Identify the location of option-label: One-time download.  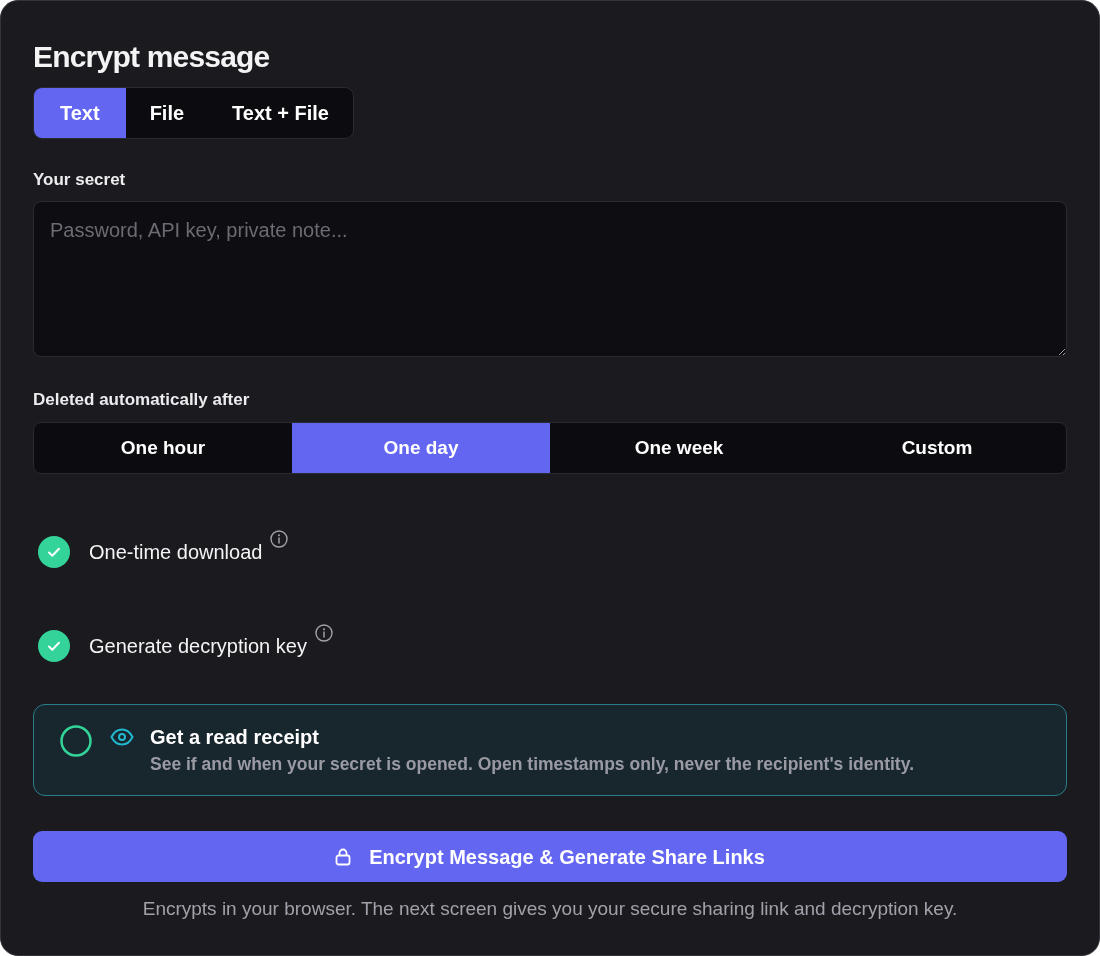
(176, 552).